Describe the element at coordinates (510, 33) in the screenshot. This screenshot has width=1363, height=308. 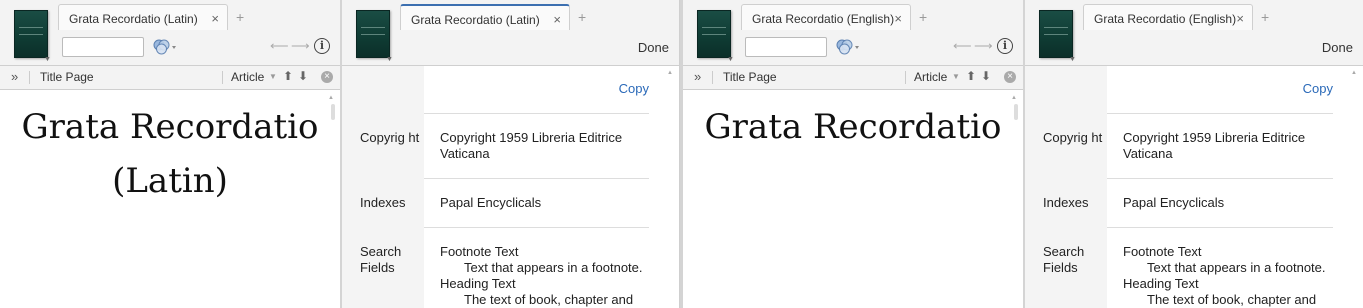
I see `panel-header: ▼ Grata Recordatio (Latin) × + Done` at that location.